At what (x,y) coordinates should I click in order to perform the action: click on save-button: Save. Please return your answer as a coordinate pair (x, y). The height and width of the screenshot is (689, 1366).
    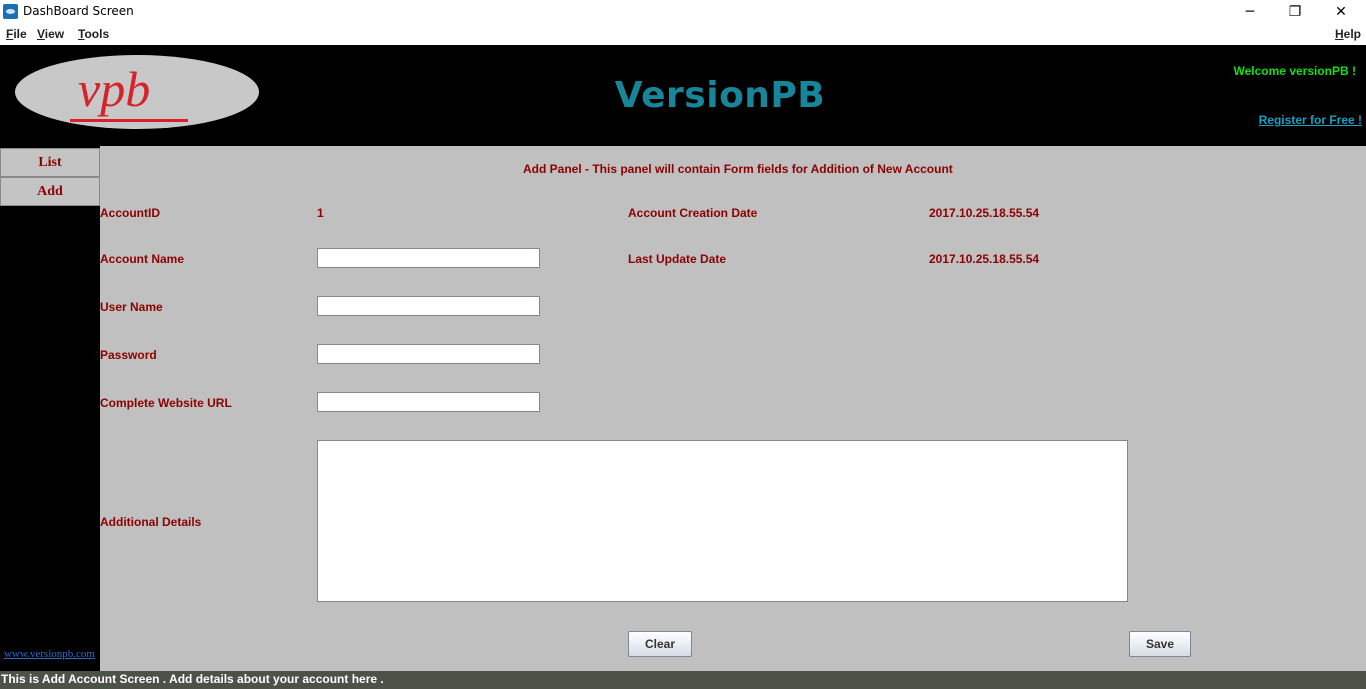
    Looking at the image, I should click on (1160, 644).